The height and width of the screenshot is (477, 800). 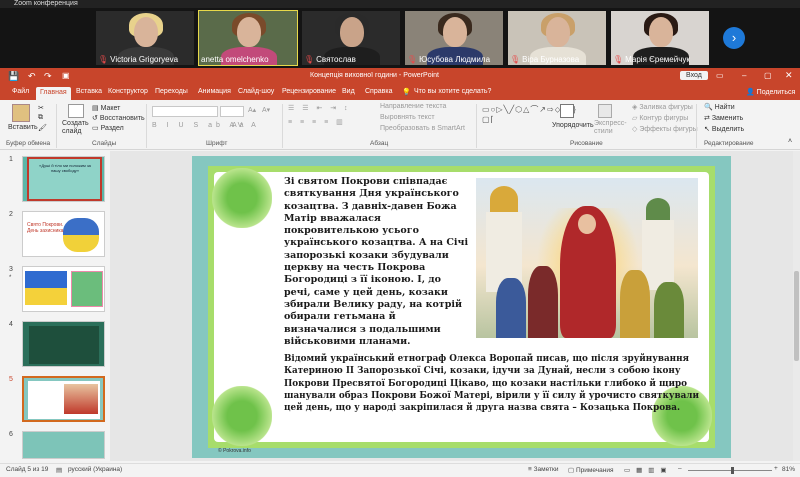 I want to click on collapse-ribbon-icon: ˄, so click(x=790, y=141).